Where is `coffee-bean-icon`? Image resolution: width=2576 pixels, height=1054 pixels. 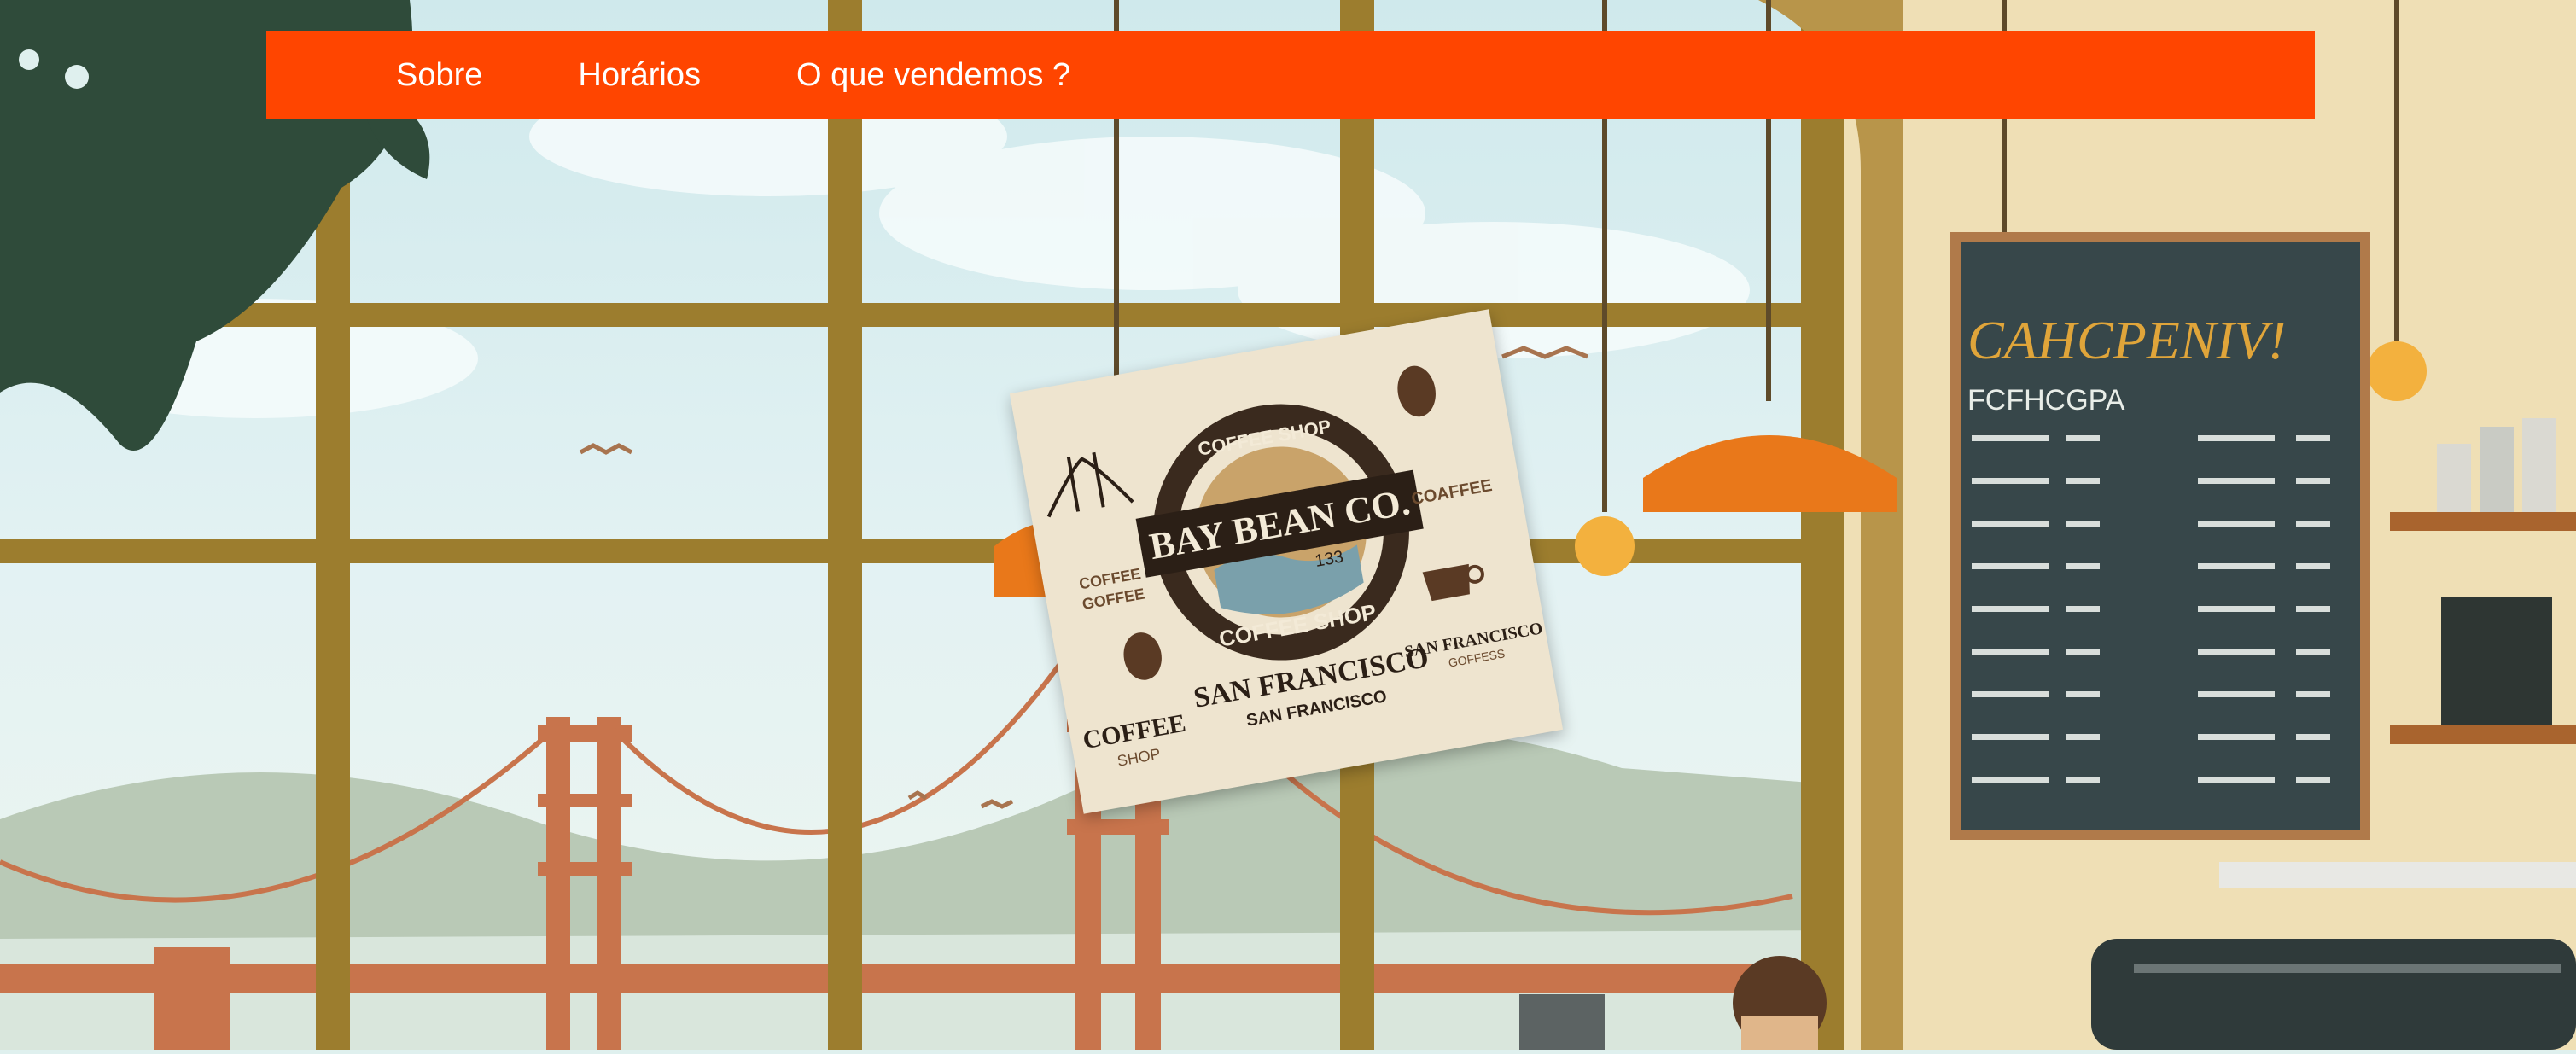
coffee-bean-icon is located at coordinates (1416, 391).